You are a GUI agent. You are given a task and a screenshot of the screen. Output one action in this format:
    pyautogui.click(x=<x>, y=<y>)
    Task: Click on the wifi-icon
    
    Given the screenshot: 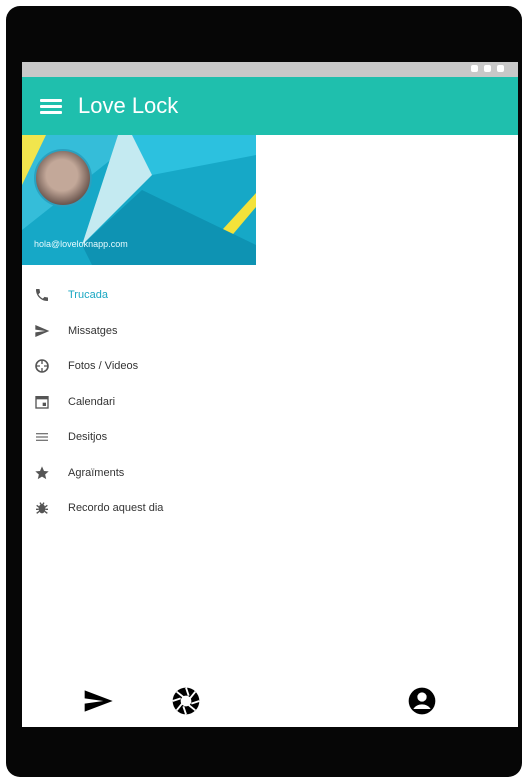 What is the action you would take?
    pyautogui.click(x=487, y=68)
    